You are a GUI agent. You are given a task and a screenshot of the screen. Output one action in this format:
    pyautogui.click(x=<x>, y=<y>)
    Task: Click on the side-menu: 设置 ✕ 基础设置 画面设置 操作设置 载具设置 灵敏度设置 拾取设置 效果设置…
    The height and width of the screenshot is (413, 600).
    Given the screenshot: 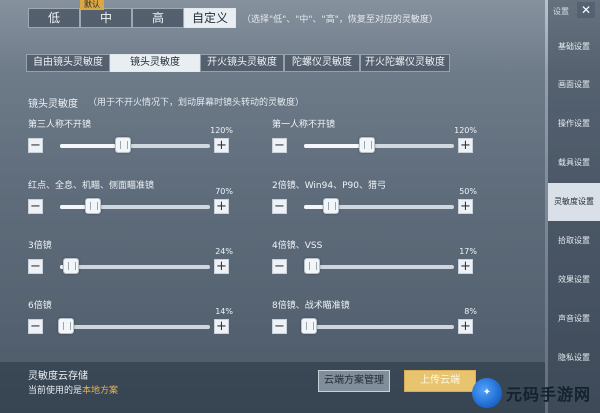 What is the action you would take?
    pyautogui.click(x=574, y=206)
    